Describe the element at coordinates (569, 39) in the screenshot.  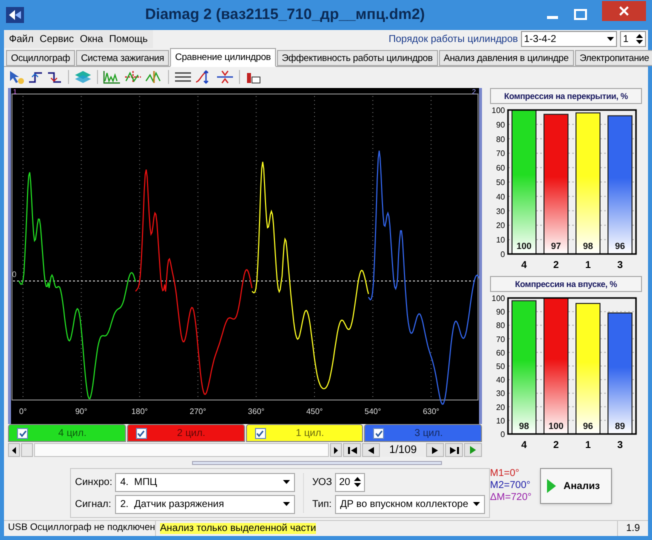
I see `cylinder-order-dropdown: 1-3-4-2` at that location.